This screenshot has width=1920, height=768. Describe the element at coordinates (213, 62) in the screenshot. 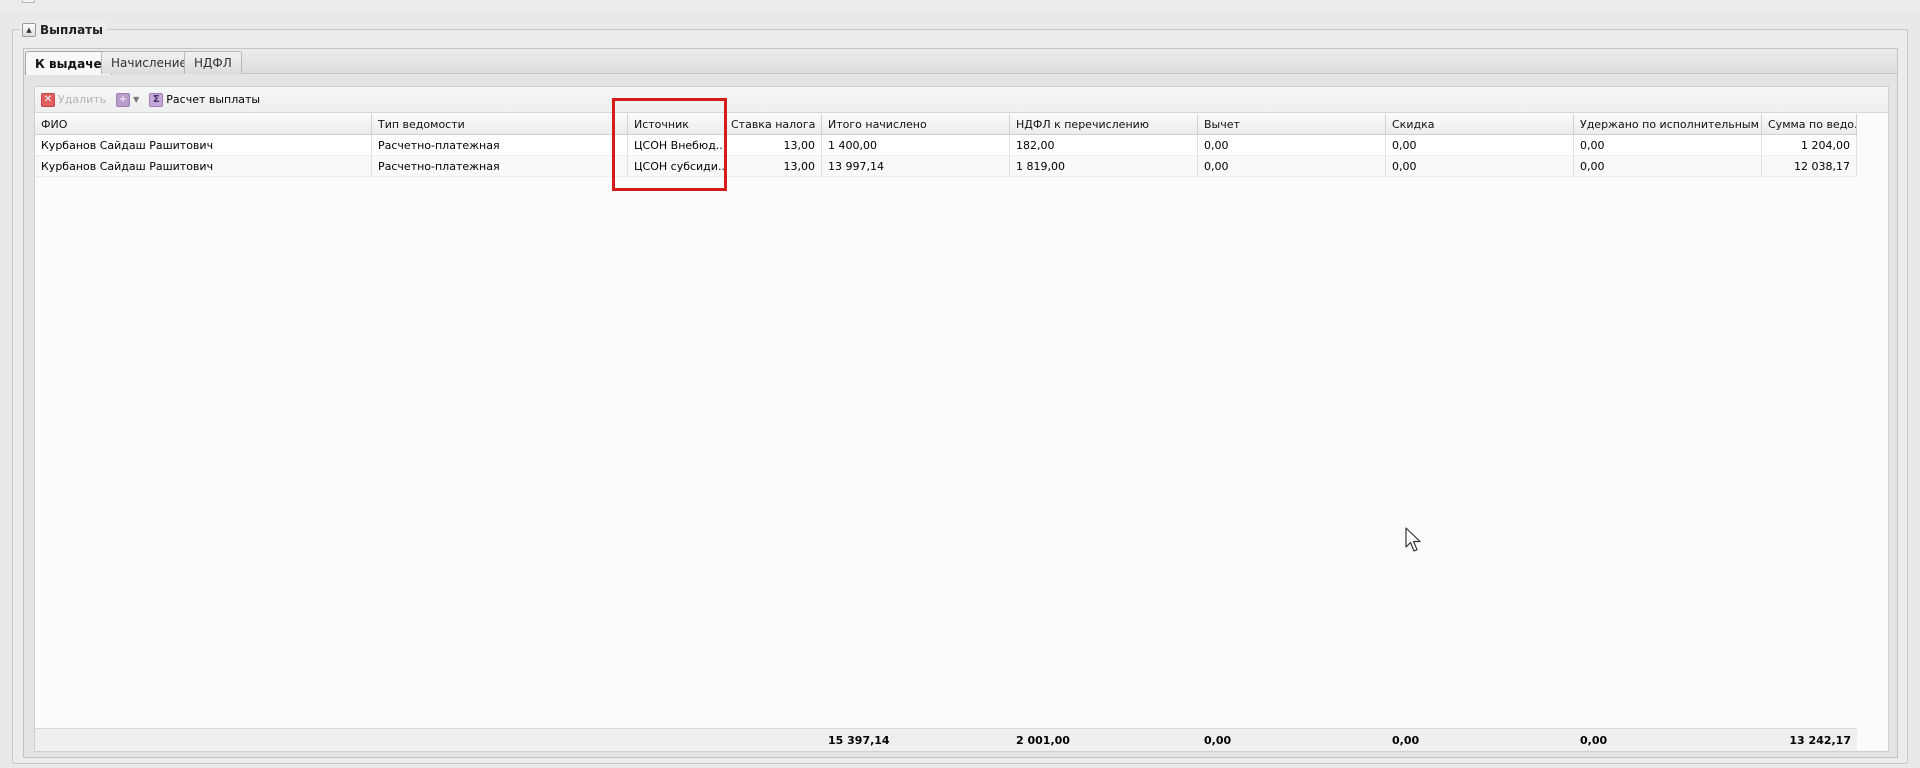

I see `tab-ndfl: НДФЛ` at that location.